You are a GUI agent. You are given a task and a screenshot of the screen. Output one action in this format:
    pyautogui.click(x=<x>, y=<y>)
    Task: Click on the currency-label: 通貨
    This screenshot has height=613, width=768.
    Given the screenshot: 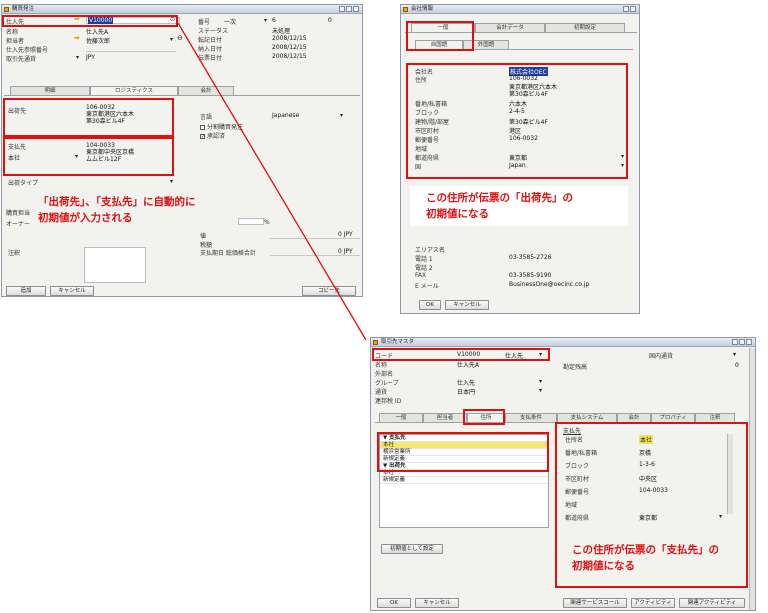 What is the action you would take?
    pyautogui.click(x=381, y=392)
    